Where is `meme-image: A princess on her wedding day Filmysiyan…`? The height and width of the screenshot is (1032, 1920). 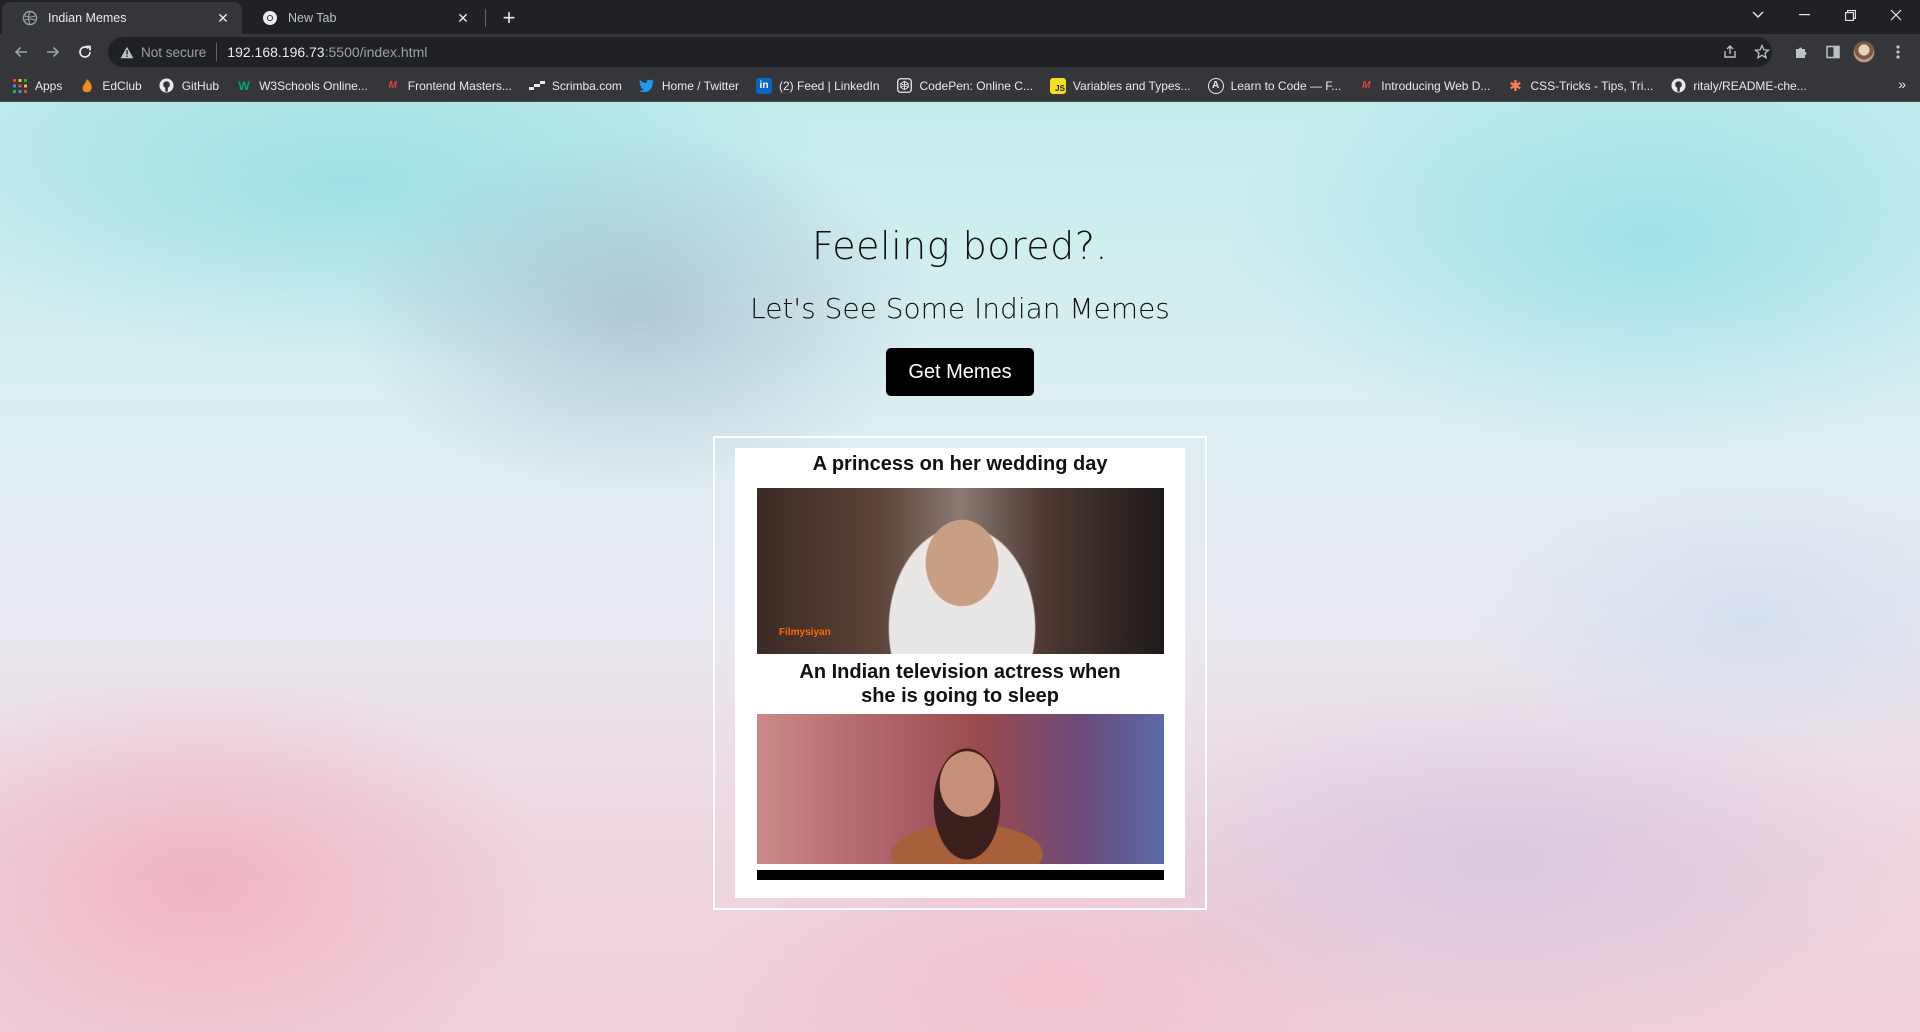
meme-image: A princess on her wedding day Filmysiyan… is located at coordinates (960, 673).